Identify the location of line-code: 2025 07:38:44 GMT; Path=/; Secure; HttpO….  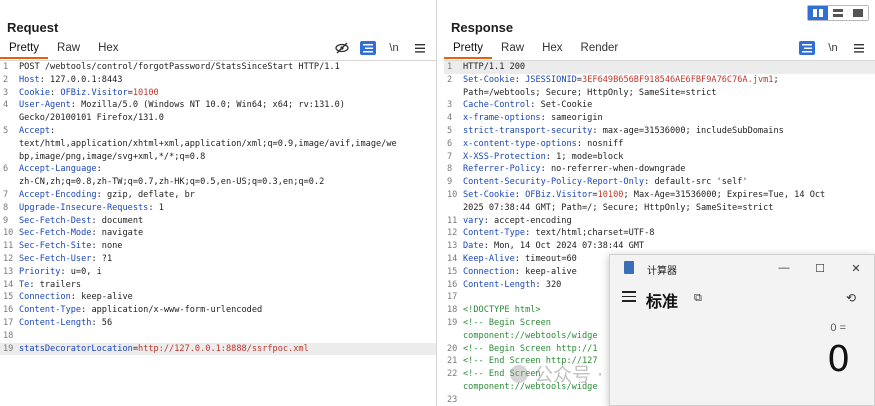
(618, 208).